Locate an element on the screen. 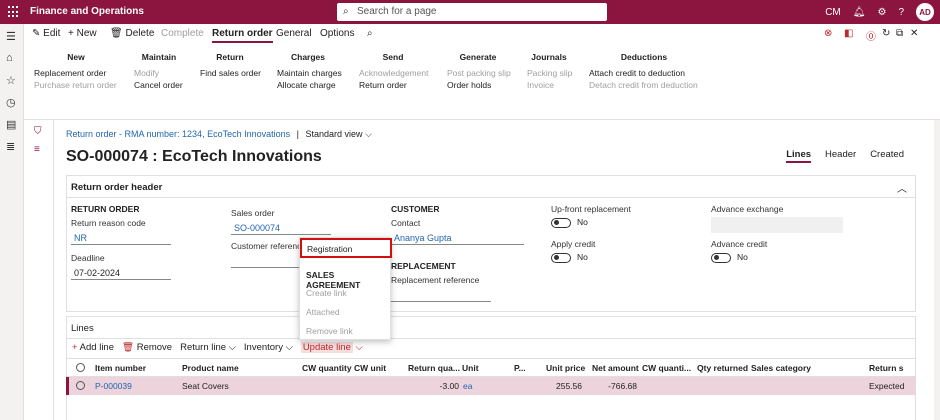 The width and height of the screenshot is (940, 420). close-icon: ✕ is located at coordinates (914, 33).